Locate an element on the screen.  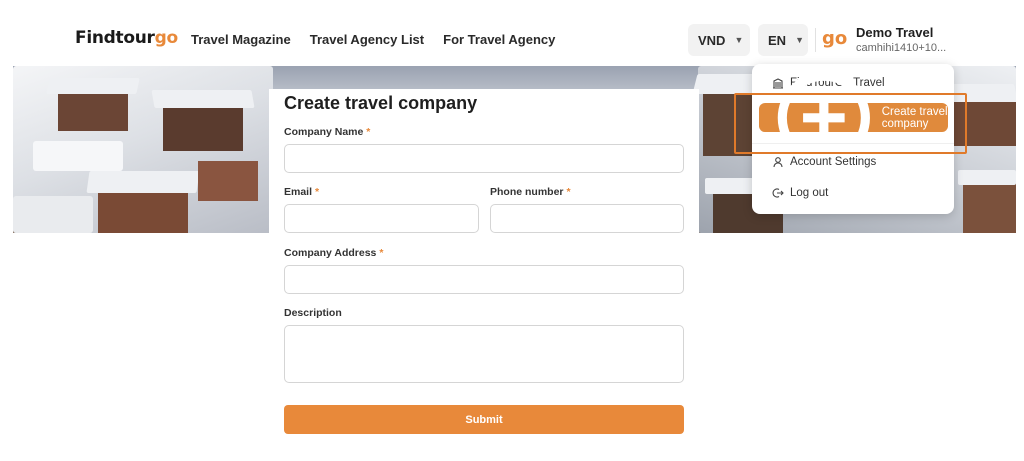
description-label: Description is located at coordinates (313, 313).